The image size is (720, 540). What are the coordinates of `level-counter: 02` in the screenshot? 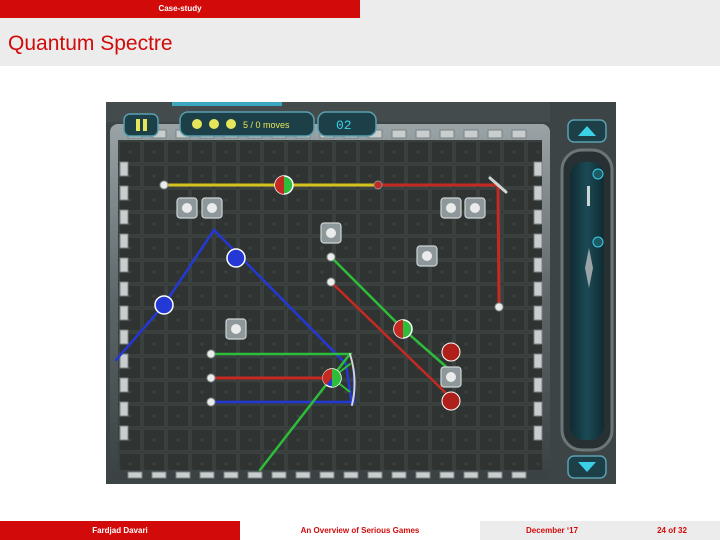 It's located at (344, 125).